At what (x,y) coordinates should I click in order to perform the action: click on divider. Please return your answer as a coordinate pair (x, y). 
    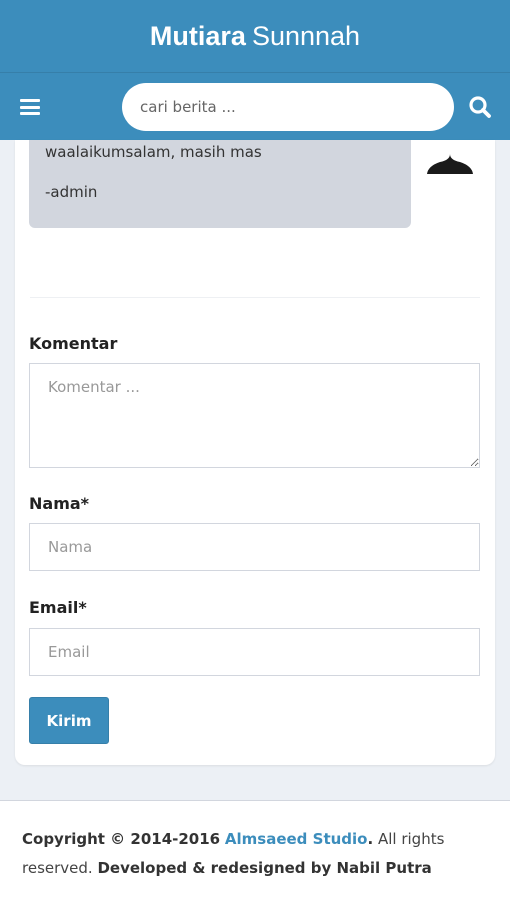
    Looking at the image, I should click on (255, 297).